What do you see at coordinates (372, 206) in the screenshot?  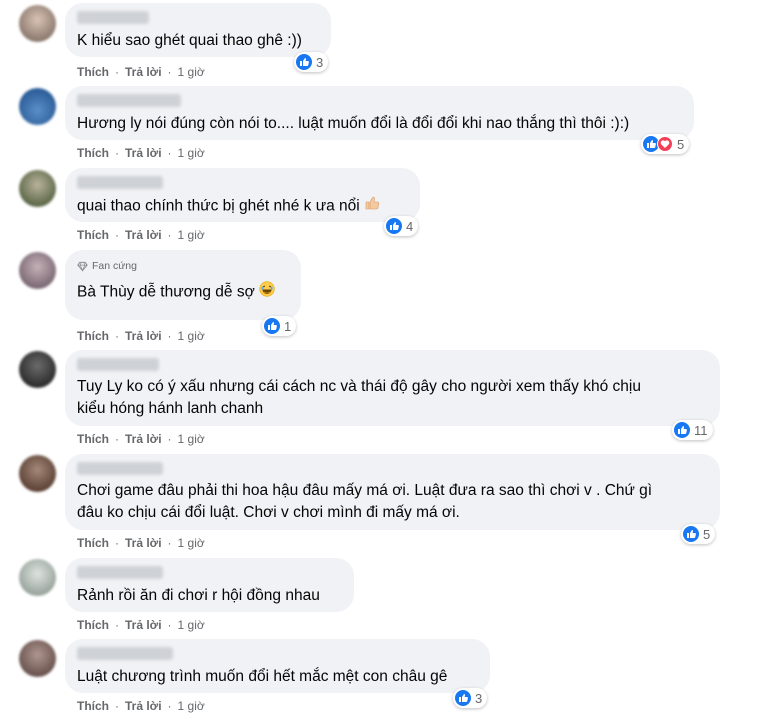 I see `thumbs-up-emoji` at bounding box center [372, 206].